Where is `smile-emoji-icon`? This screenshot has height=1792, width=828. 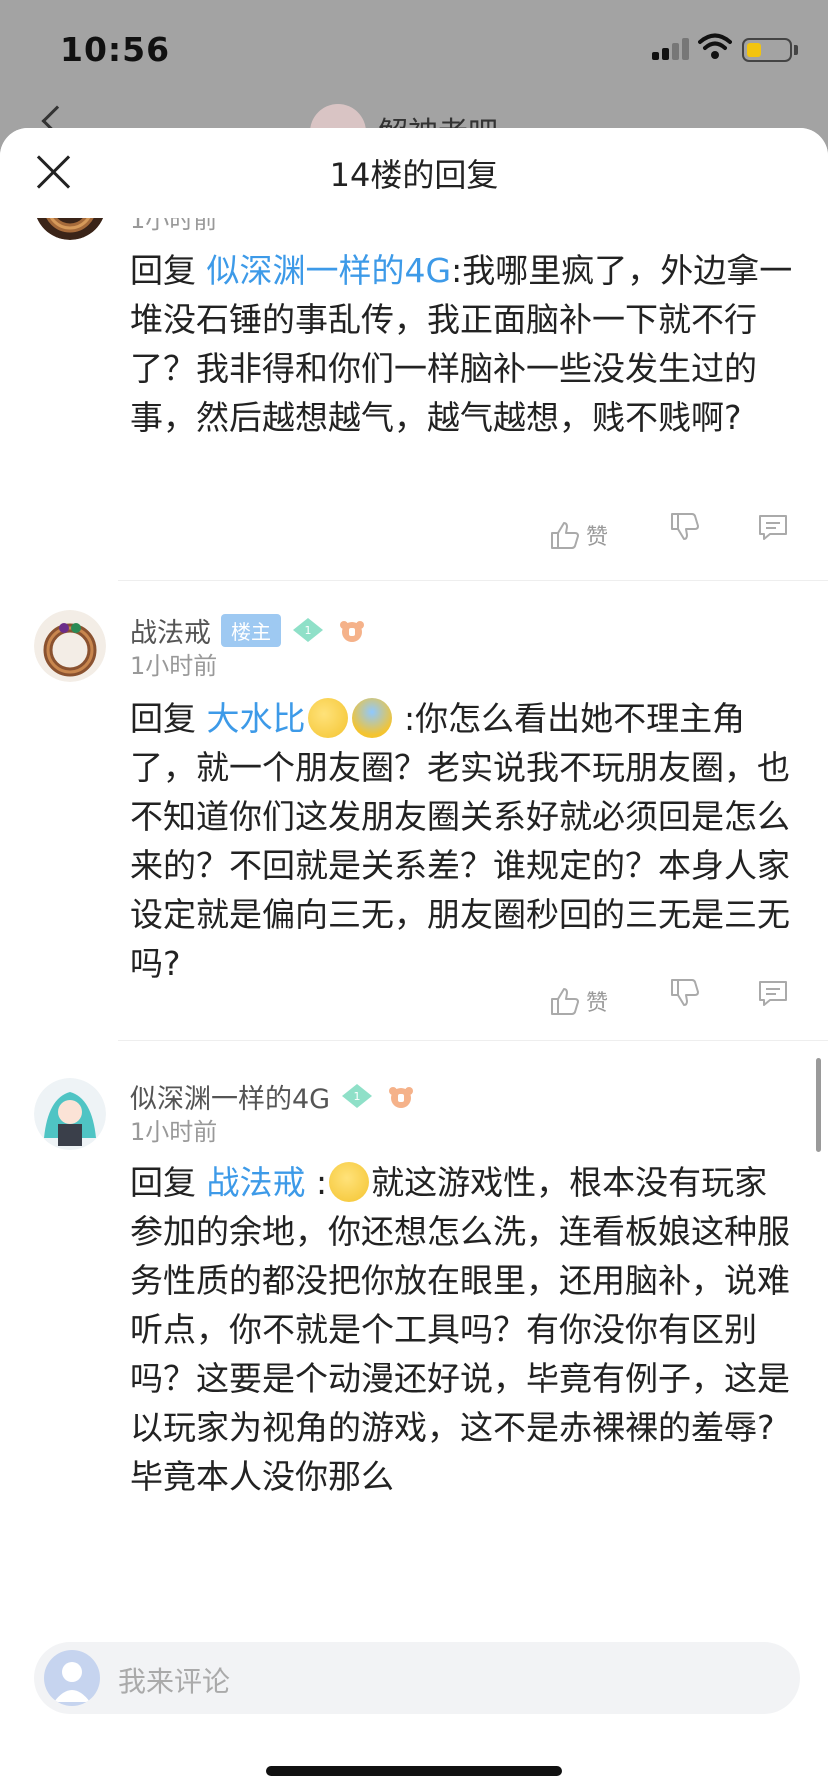
smile-emoji-icon is located at coordinates (327, 718).